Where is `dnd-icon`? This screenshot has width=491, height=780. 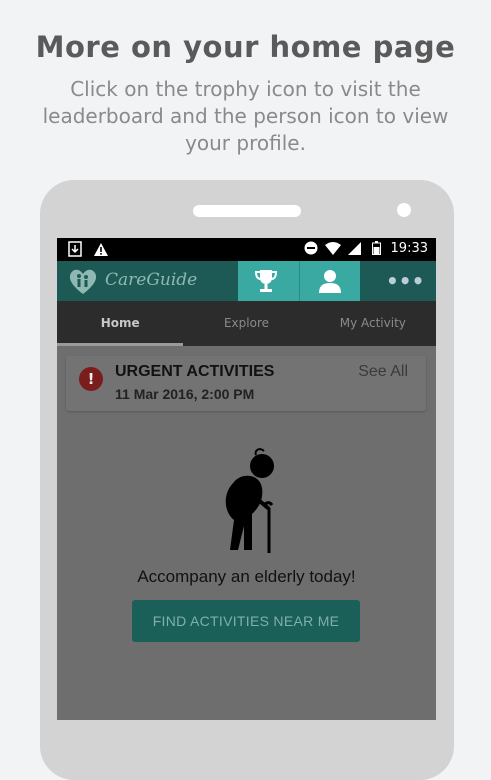 dnd-icon is located at coordinates (311, 248).